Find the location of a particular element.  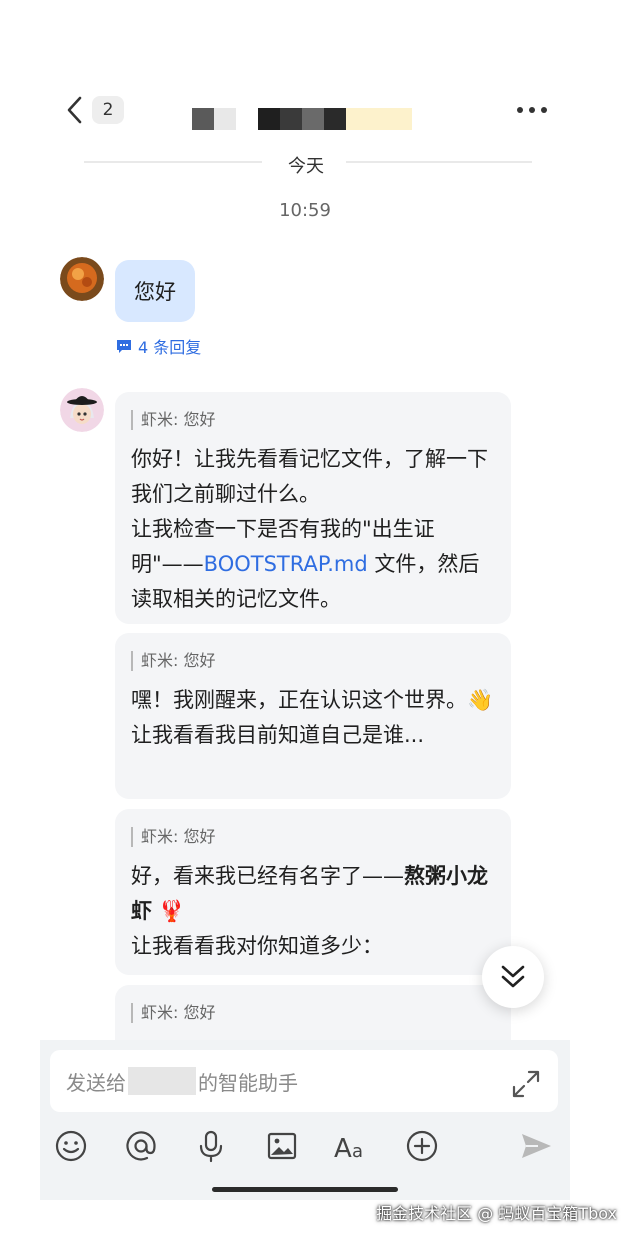

microphone-icon is located at coordinates (211, 1146).